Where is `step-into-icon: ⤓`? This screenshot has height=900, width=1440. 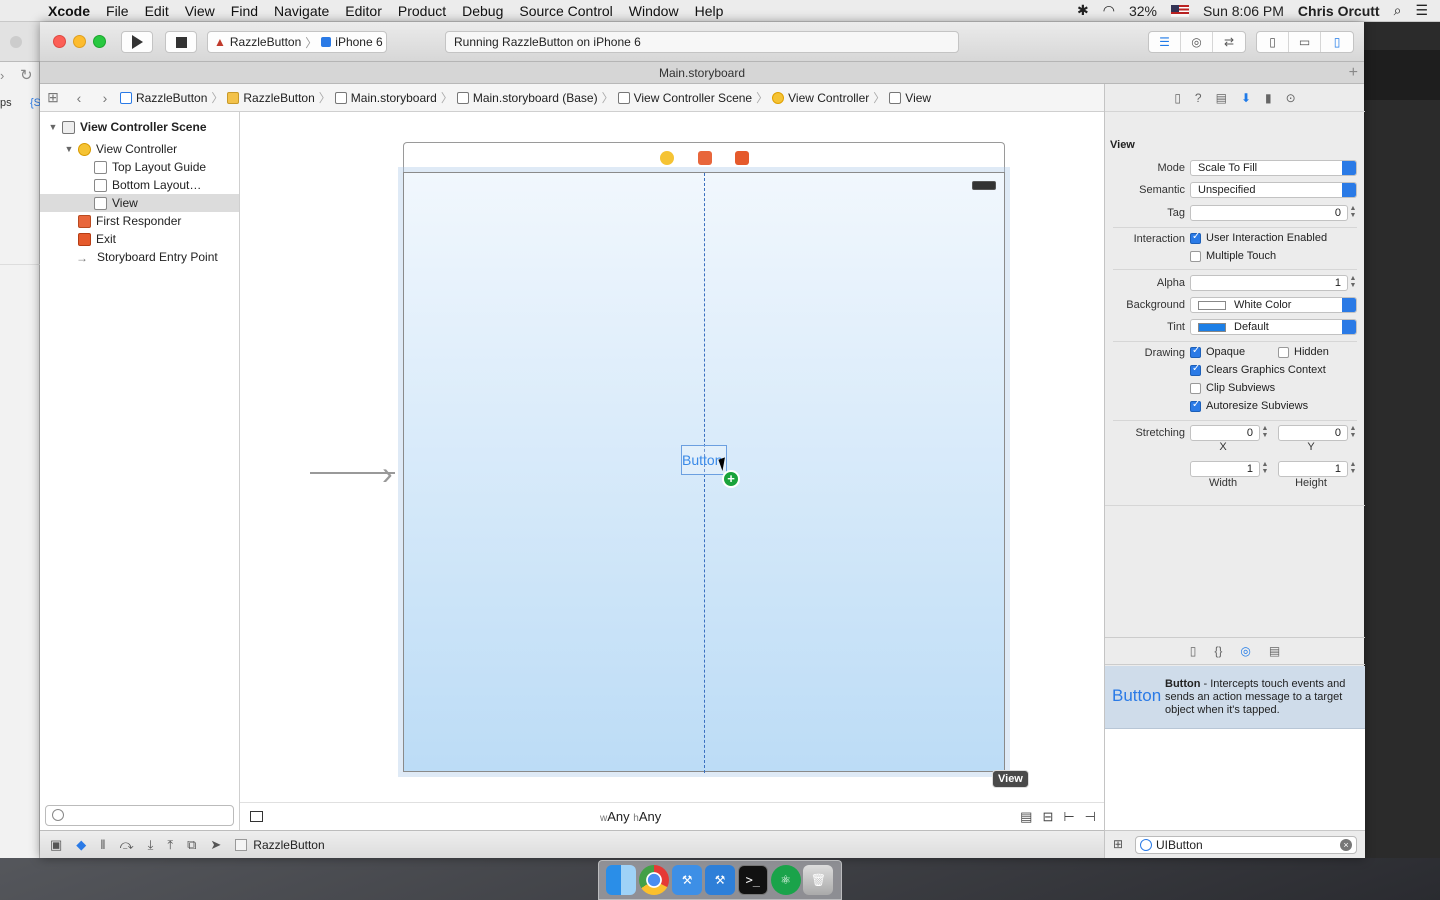
step-into-icon: ⤓ is located at coordinates (151, 845).